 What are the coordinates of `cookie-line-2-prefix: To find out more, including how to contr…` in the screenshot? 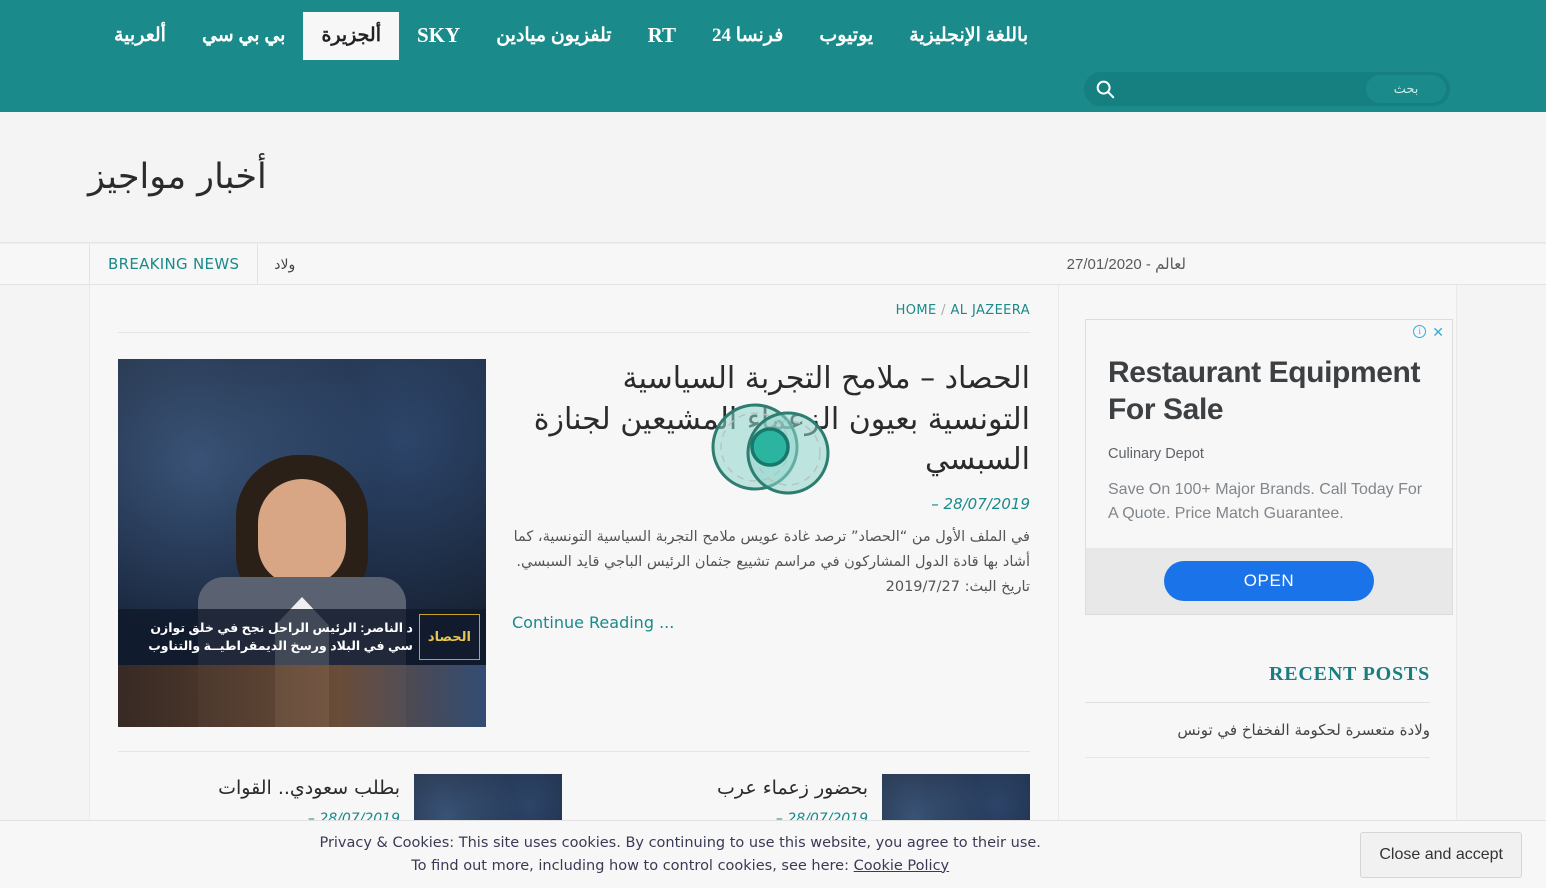 It's located at (630, 865).